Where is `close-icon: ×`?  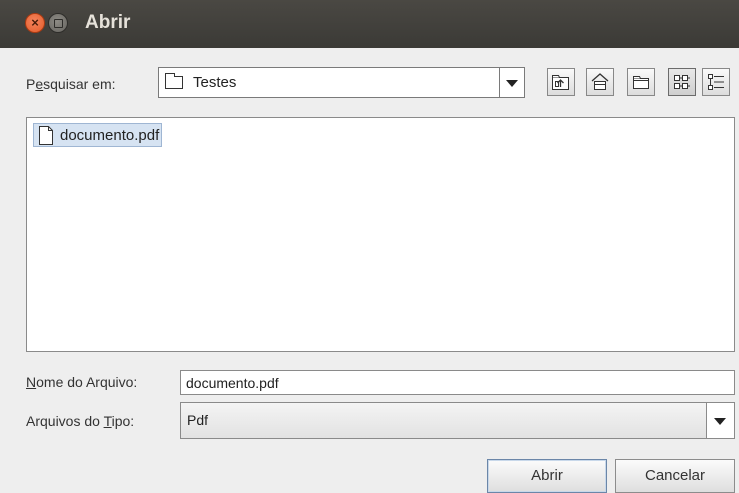
close-icon: × is located at coordinates (35, 22).